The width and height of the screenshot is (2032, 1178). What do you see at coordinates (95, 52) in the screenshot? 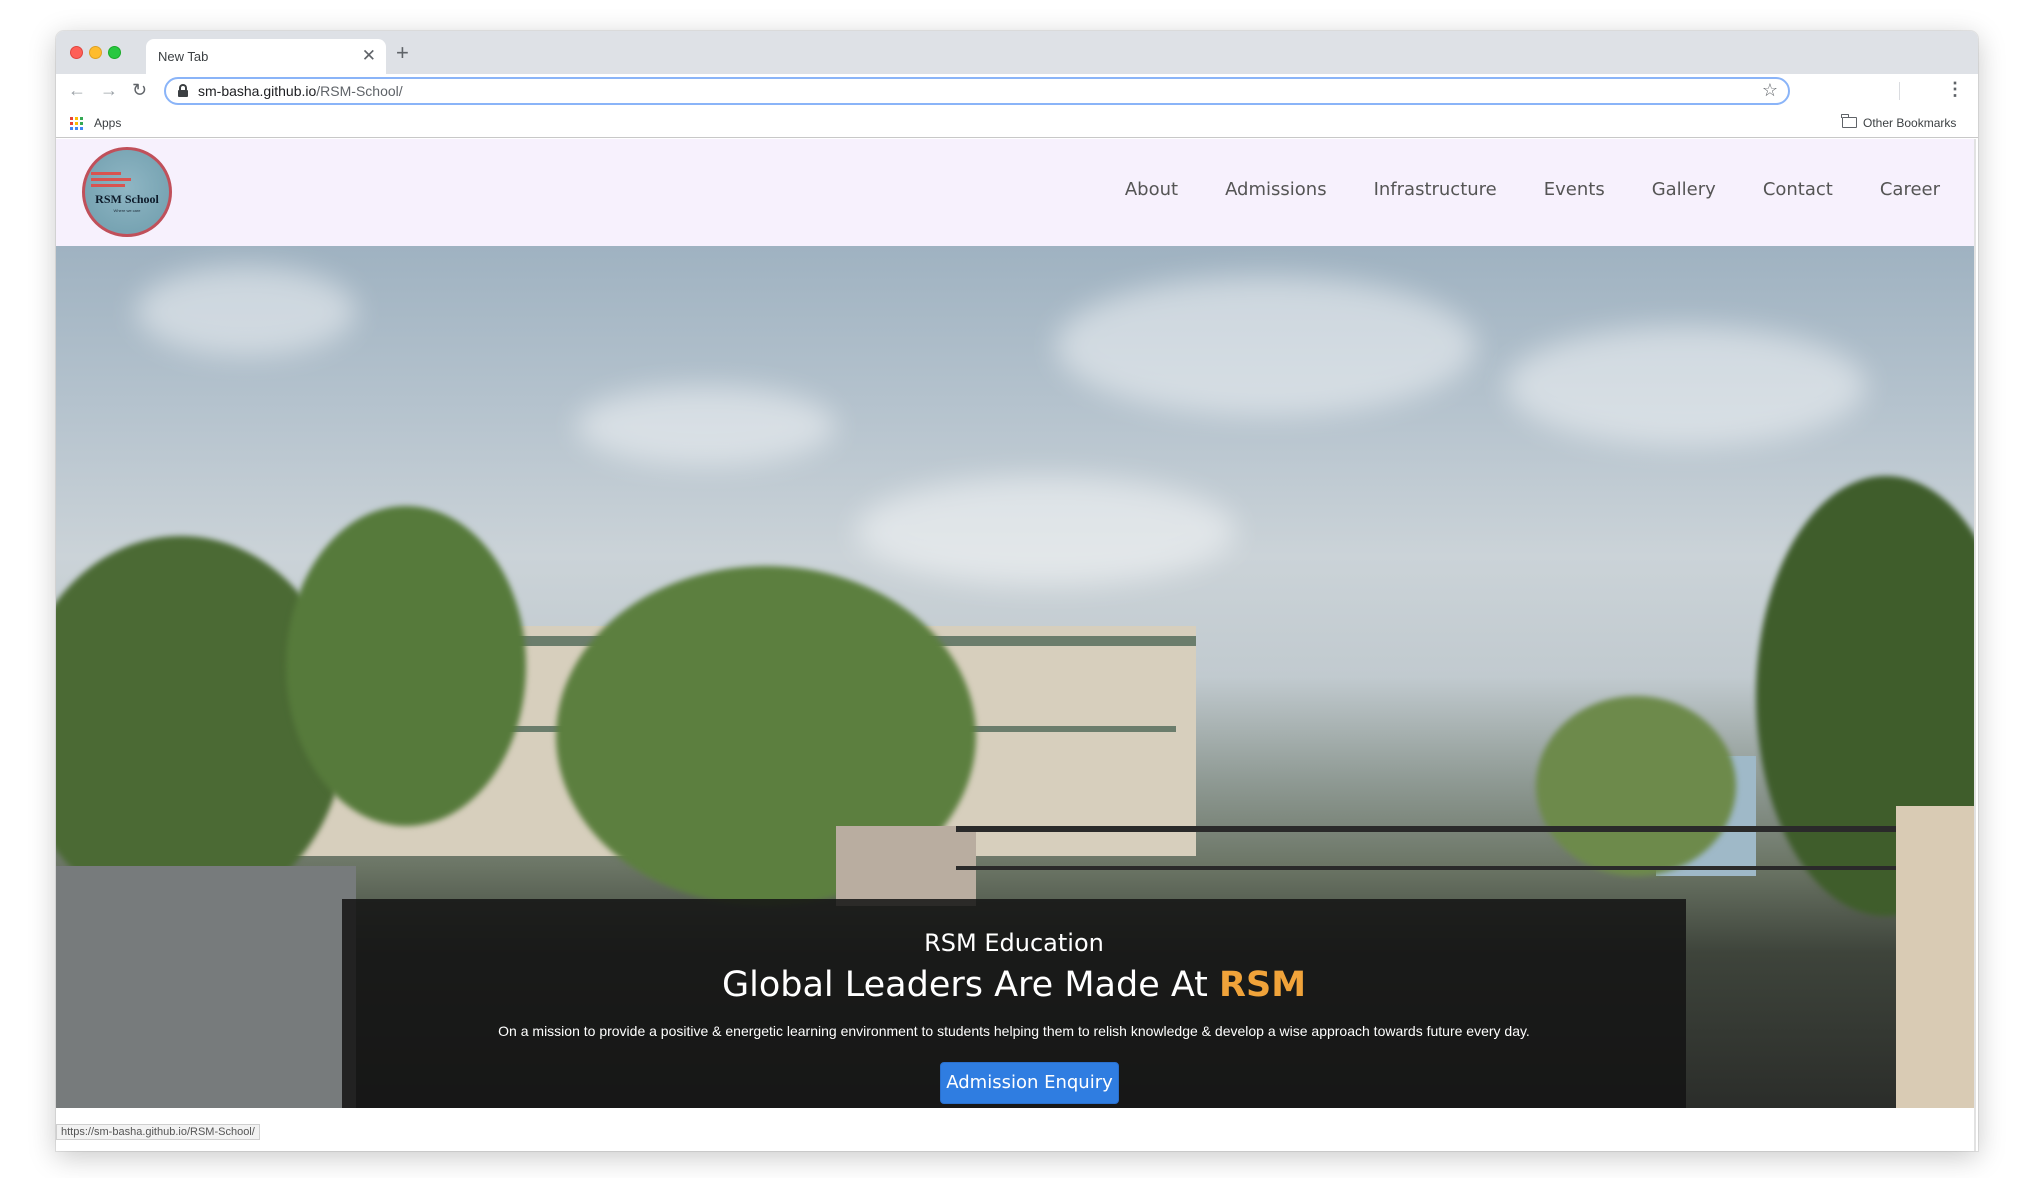
I see `window-minimize-icon` at bounding box center [95, 52].